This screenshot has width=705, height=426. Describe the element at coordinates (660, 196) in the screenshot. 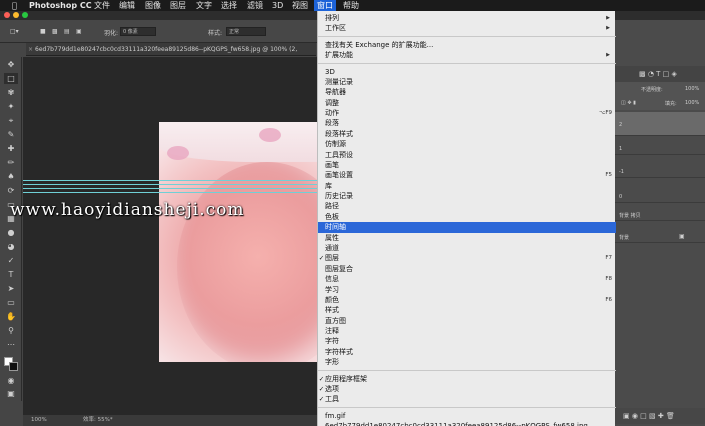

I see `layer-item: 0` at that location.